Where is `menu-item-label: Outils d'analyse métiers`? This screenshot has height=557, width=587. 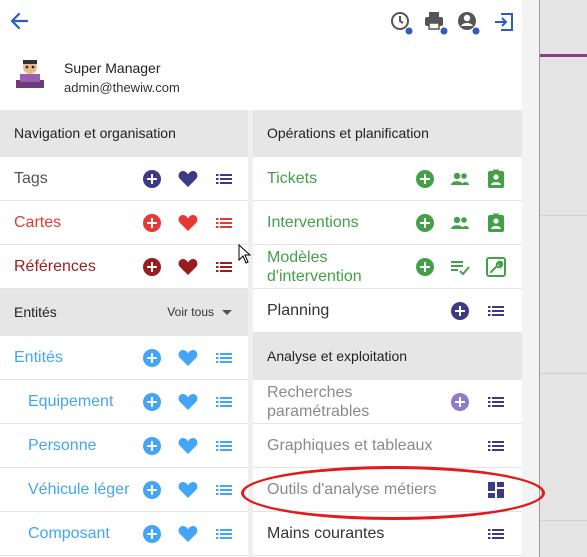
menu-item-label: Outils d'analyse métiers is located at coordinates (352, 489).